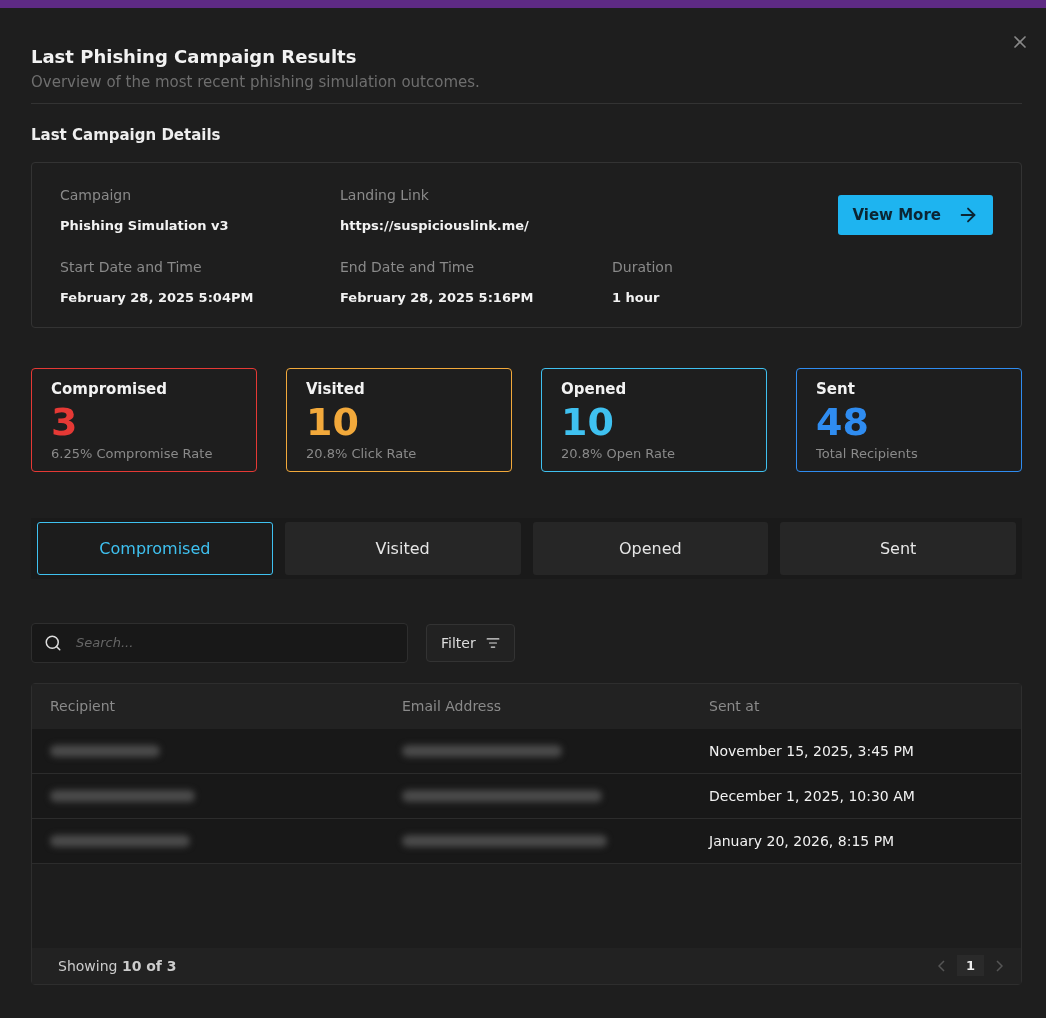  I want to click on stat-title: Sent, so click(836, 389).